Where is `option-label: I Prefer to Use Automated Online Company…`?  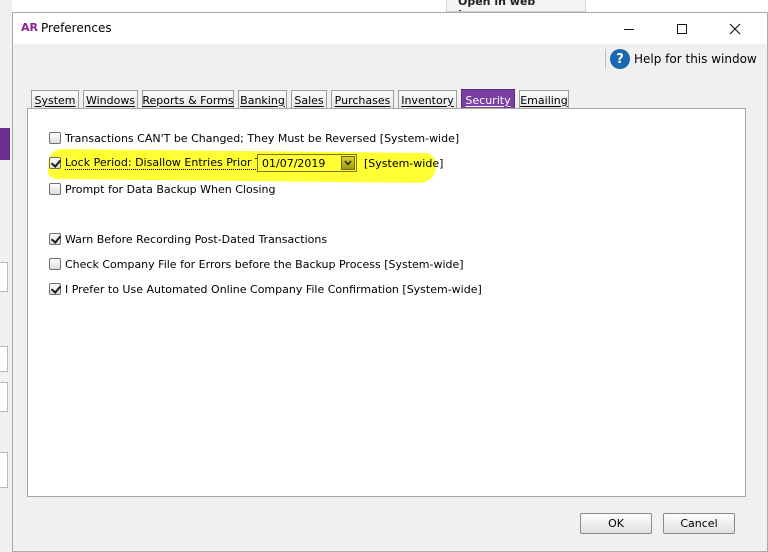
option-label: I Prefer to Use Automated Online Company… is located at coordinates (273, 289).